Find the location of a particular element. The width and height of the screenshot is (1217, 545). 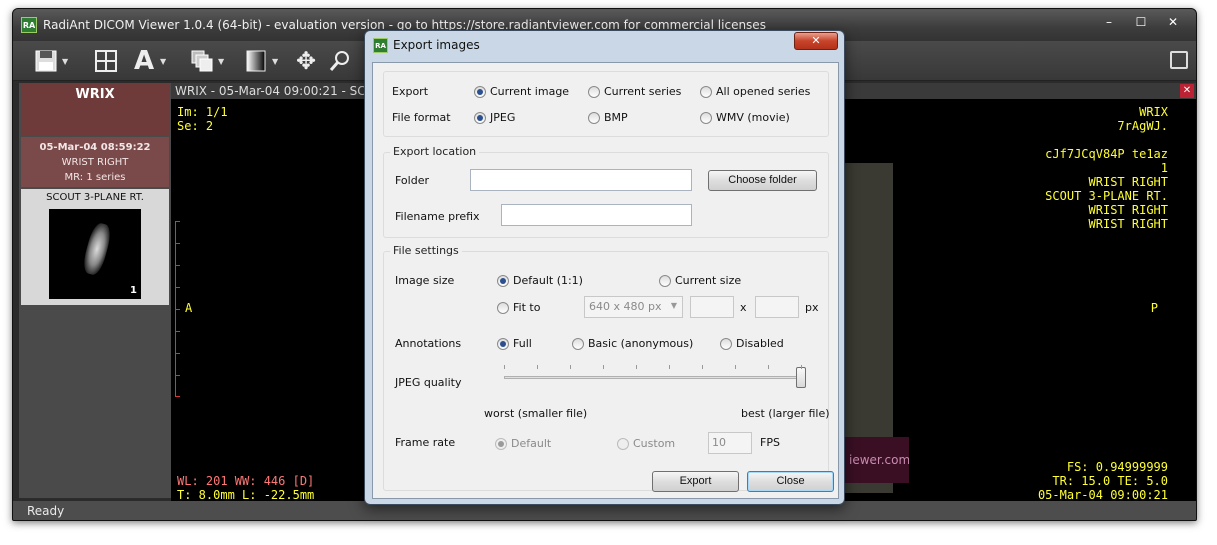

annotation-tool: A ▼ is located at coordinates (148, 61).